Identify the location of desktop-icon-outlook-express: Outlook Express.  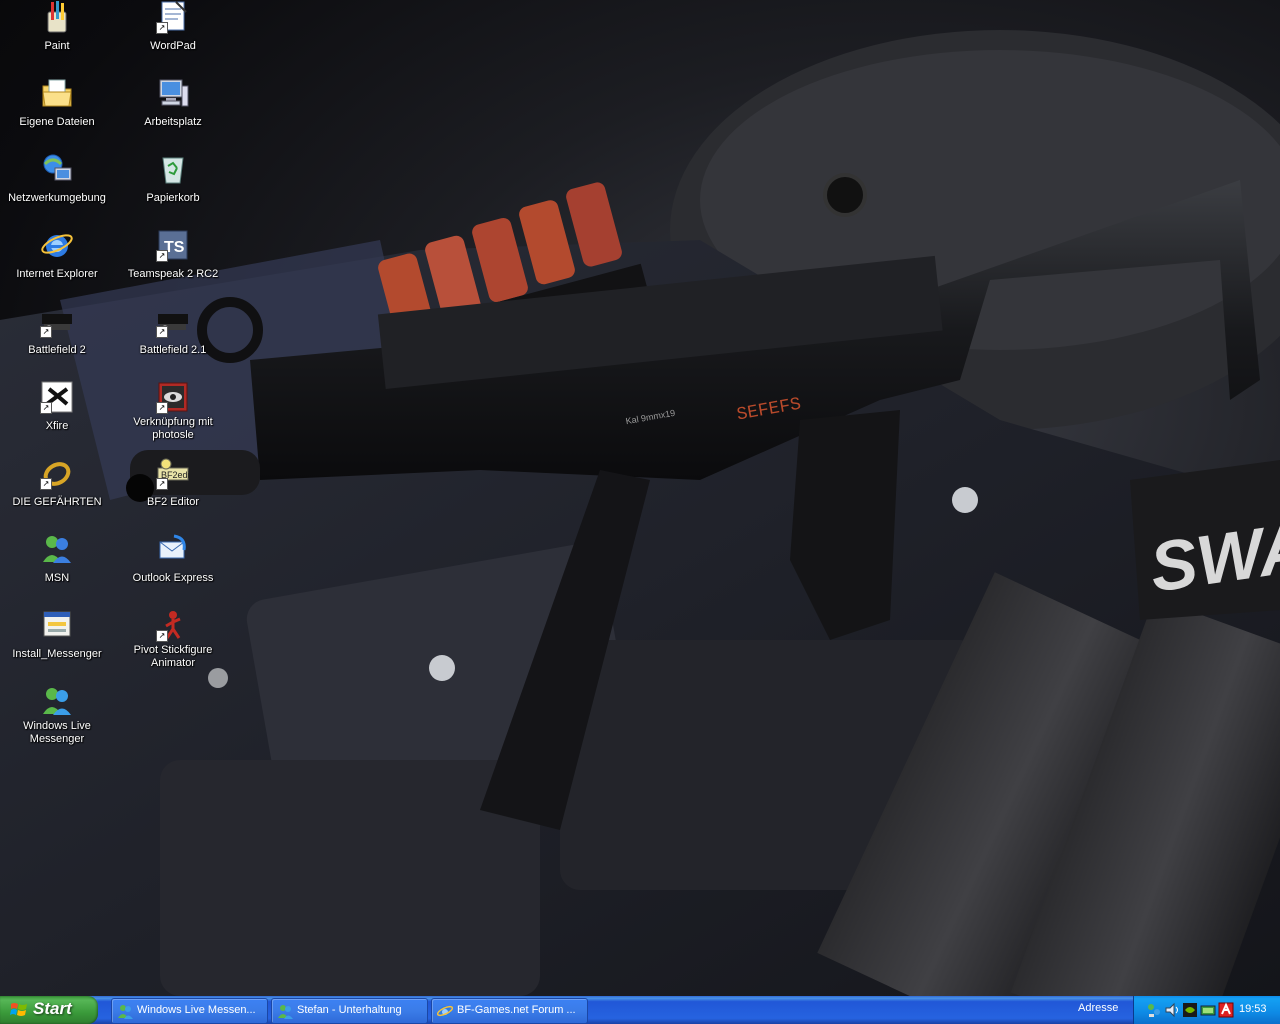
(173, 559).